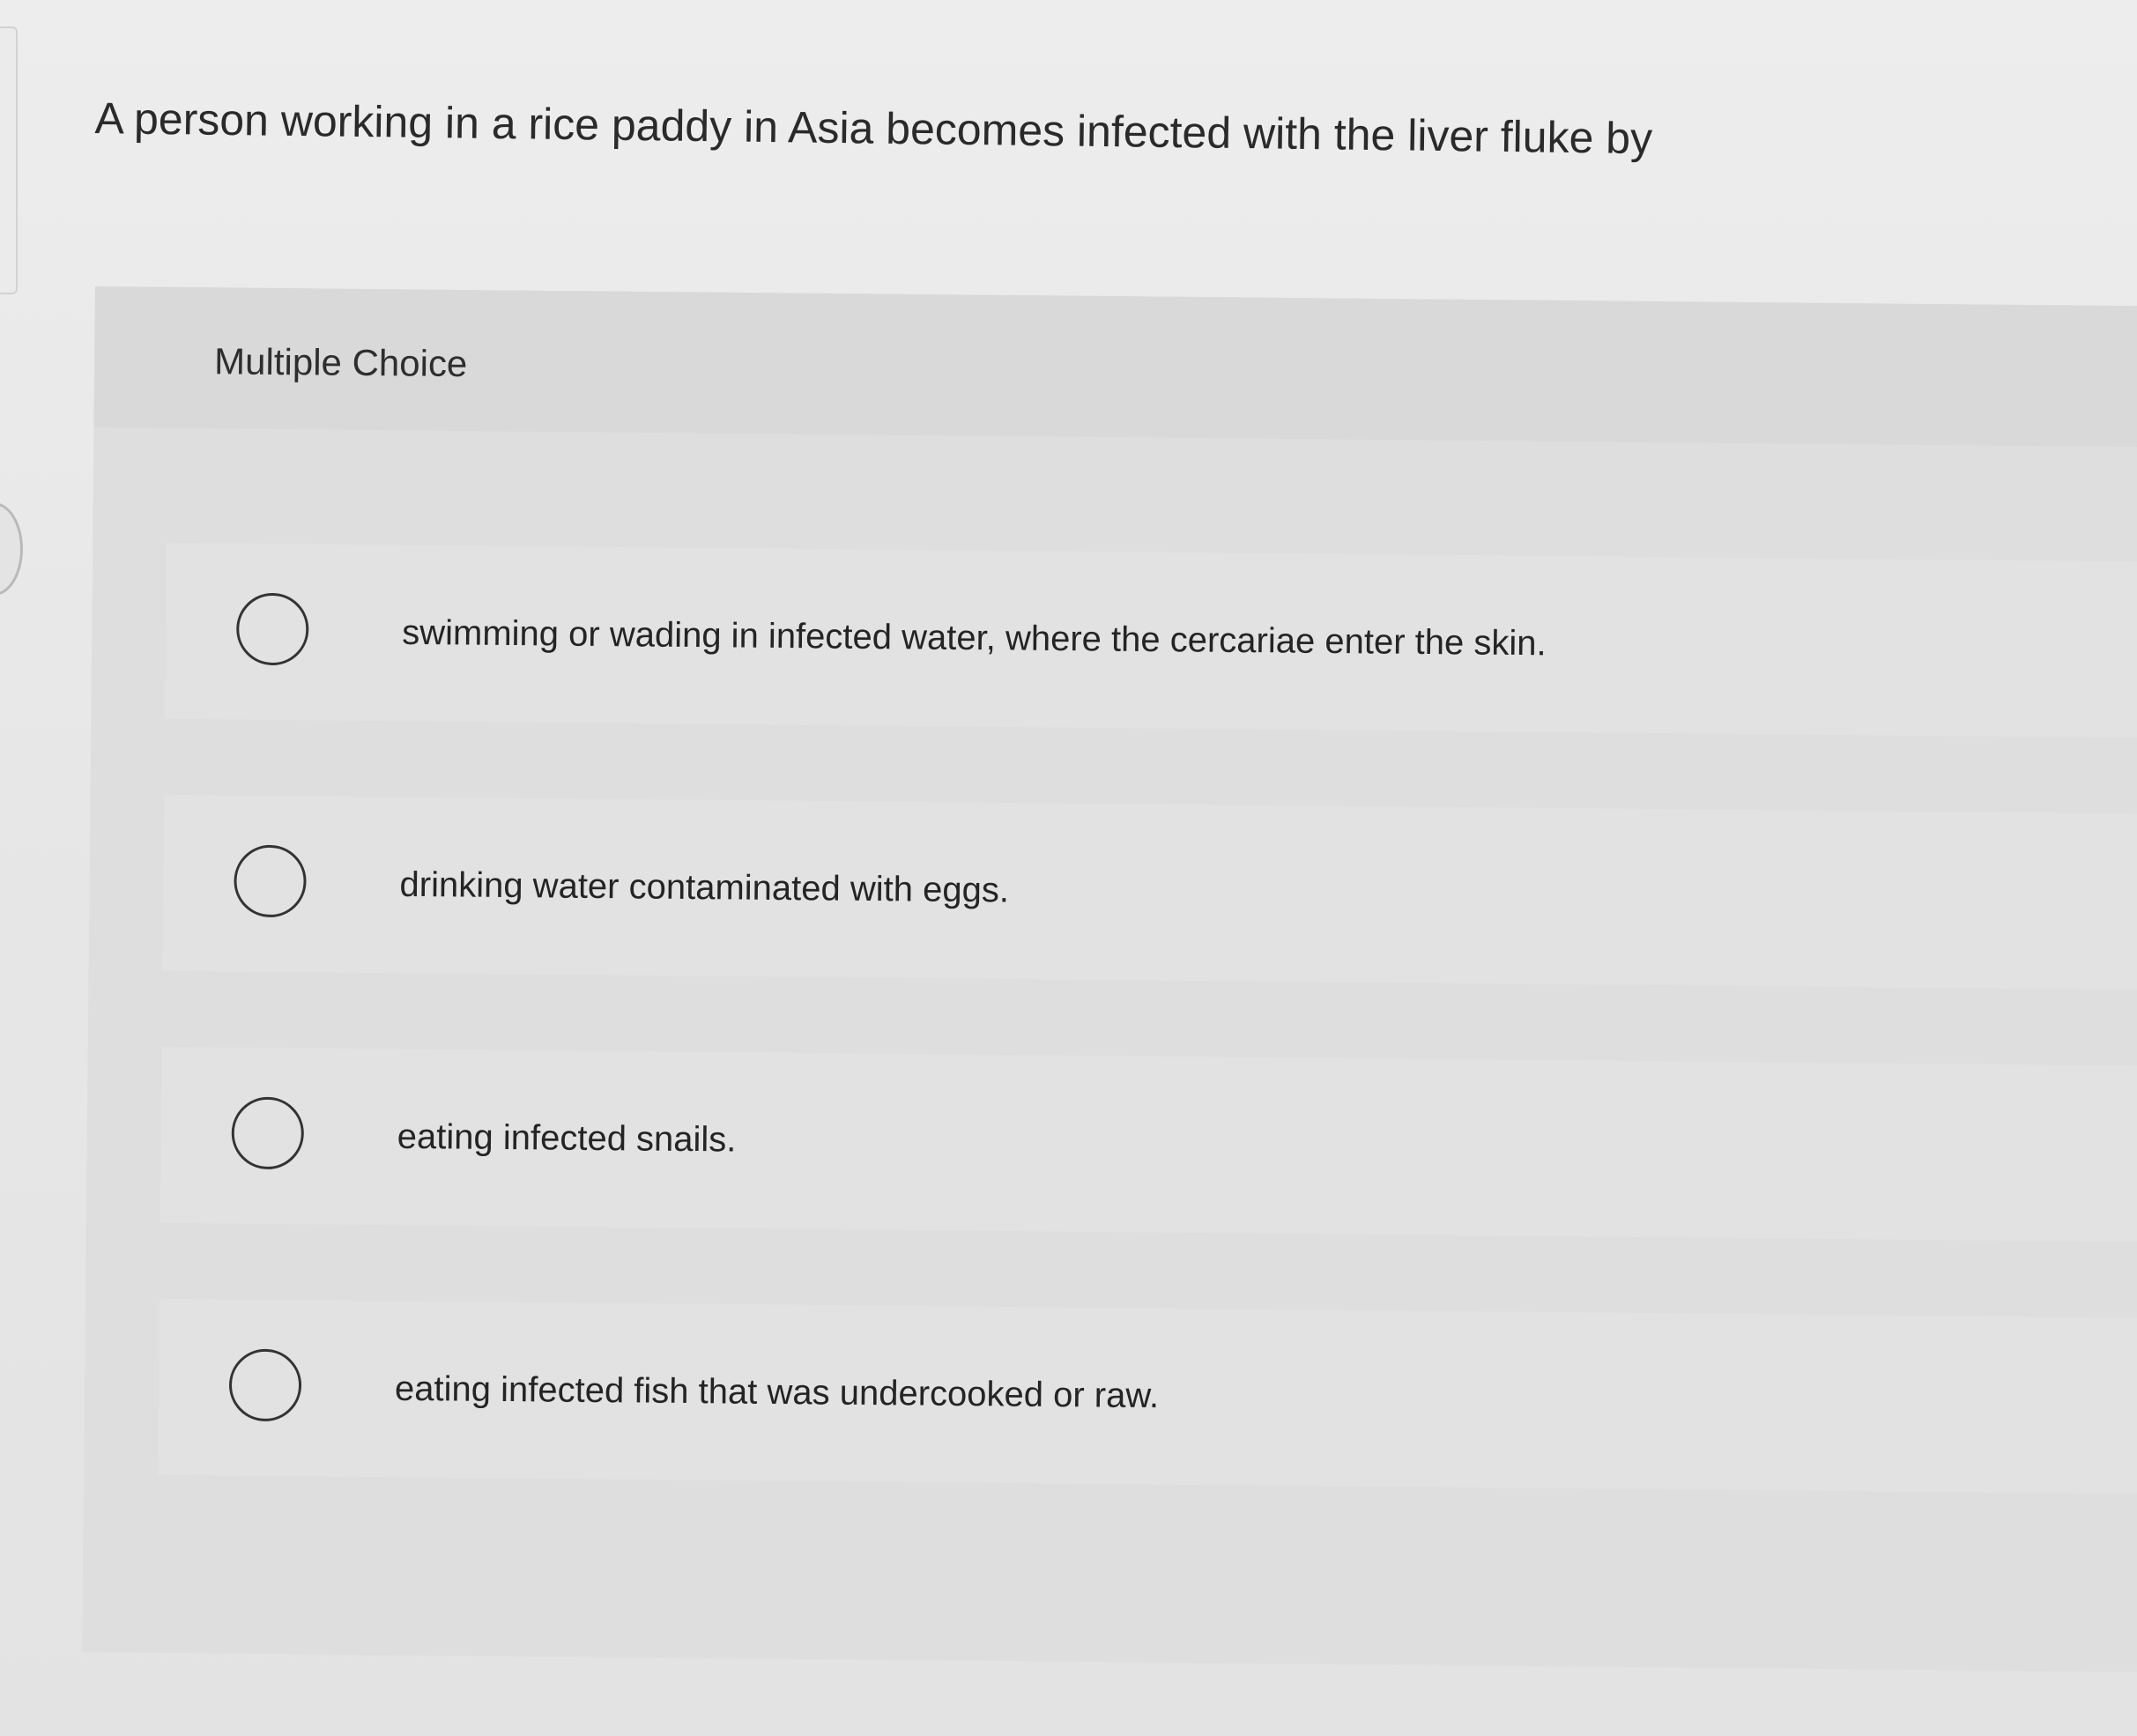  Describe the element at coordinates (567, 1139) in the screenshot. I see `answer-option-label: eating infected snails.` at that location.